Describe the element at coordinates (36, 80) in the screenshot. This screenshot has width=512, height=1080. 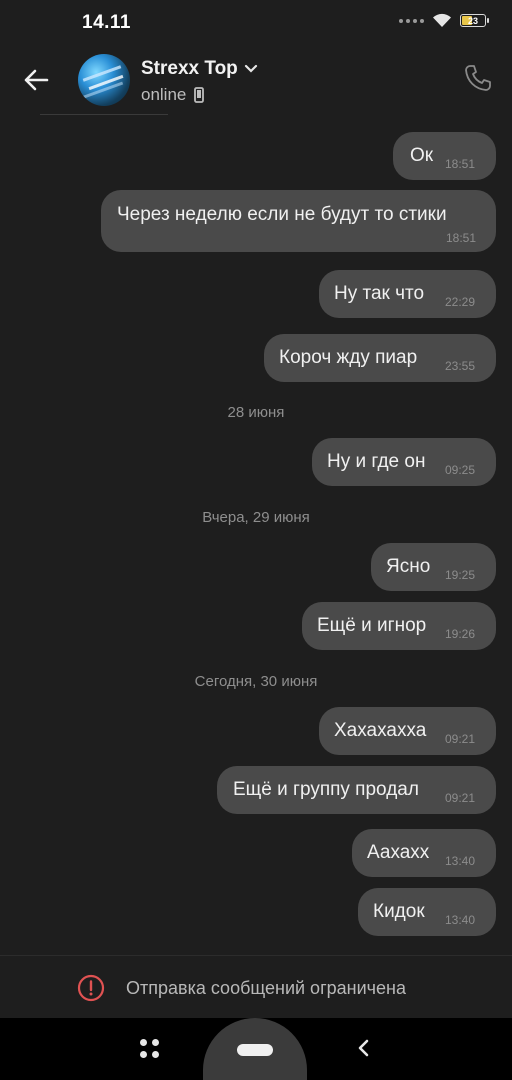
I see `back-arrow-icon` at that location.